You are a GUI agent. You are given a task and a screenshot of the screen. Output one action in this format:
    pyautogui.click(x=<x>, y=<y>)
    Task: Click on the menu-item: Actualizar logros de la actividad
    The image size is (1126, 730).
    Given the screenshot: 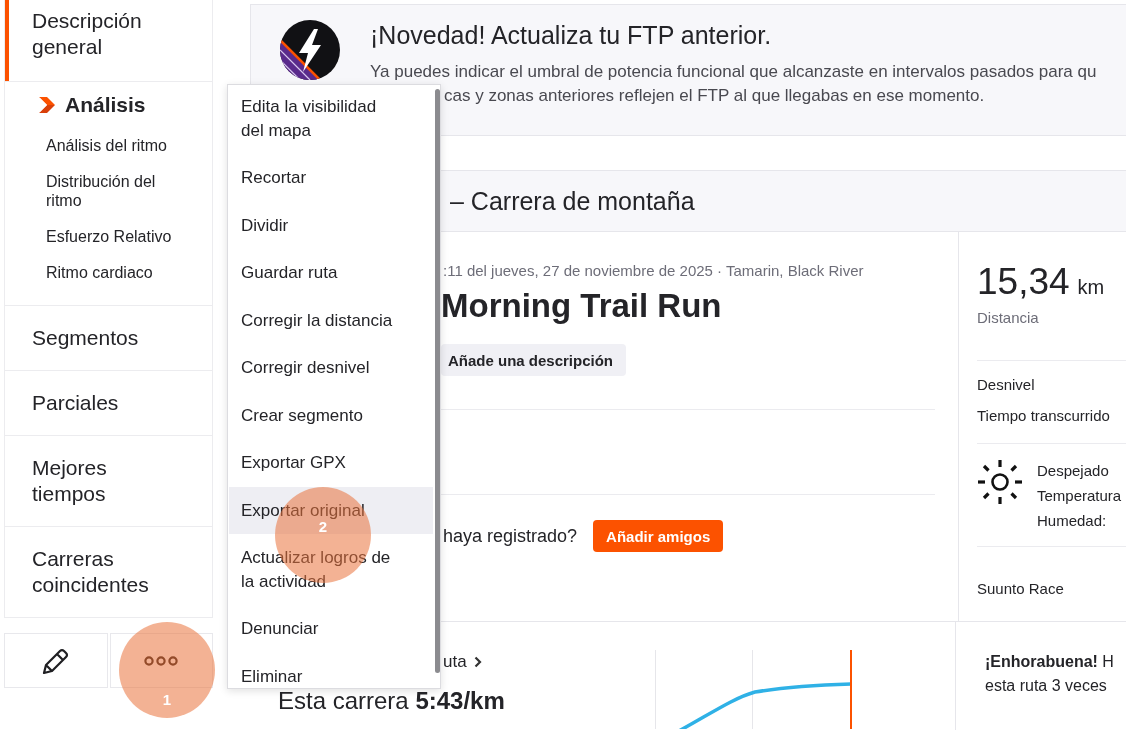 What is the action you would take?
    pyautogui.click(x=331, y=569)
    